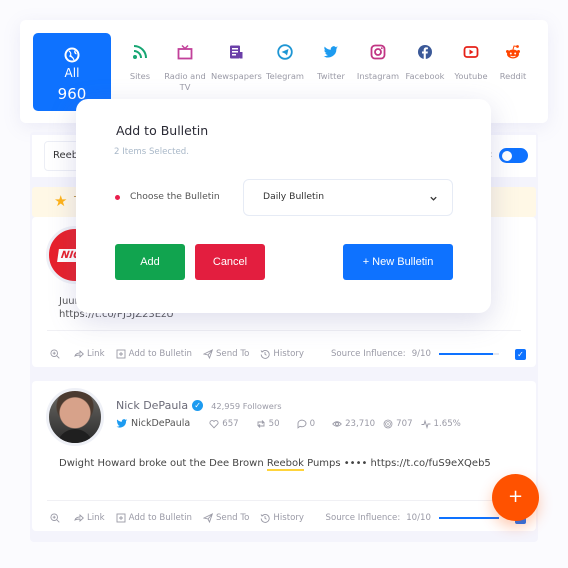  I want to click on bulletin-select-value: Daily Bulletin, so click(294, 196).